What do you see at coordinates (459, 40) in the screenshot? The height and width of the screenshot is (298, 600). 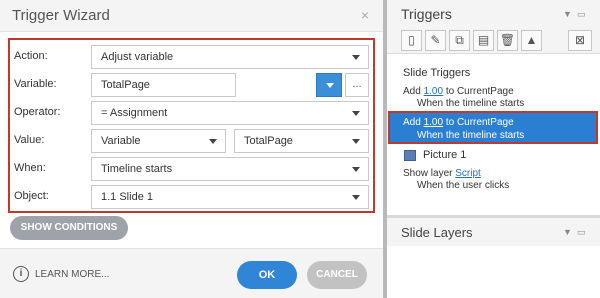 I see `copy-icon: ⧉` at bounding box center [459, 40].